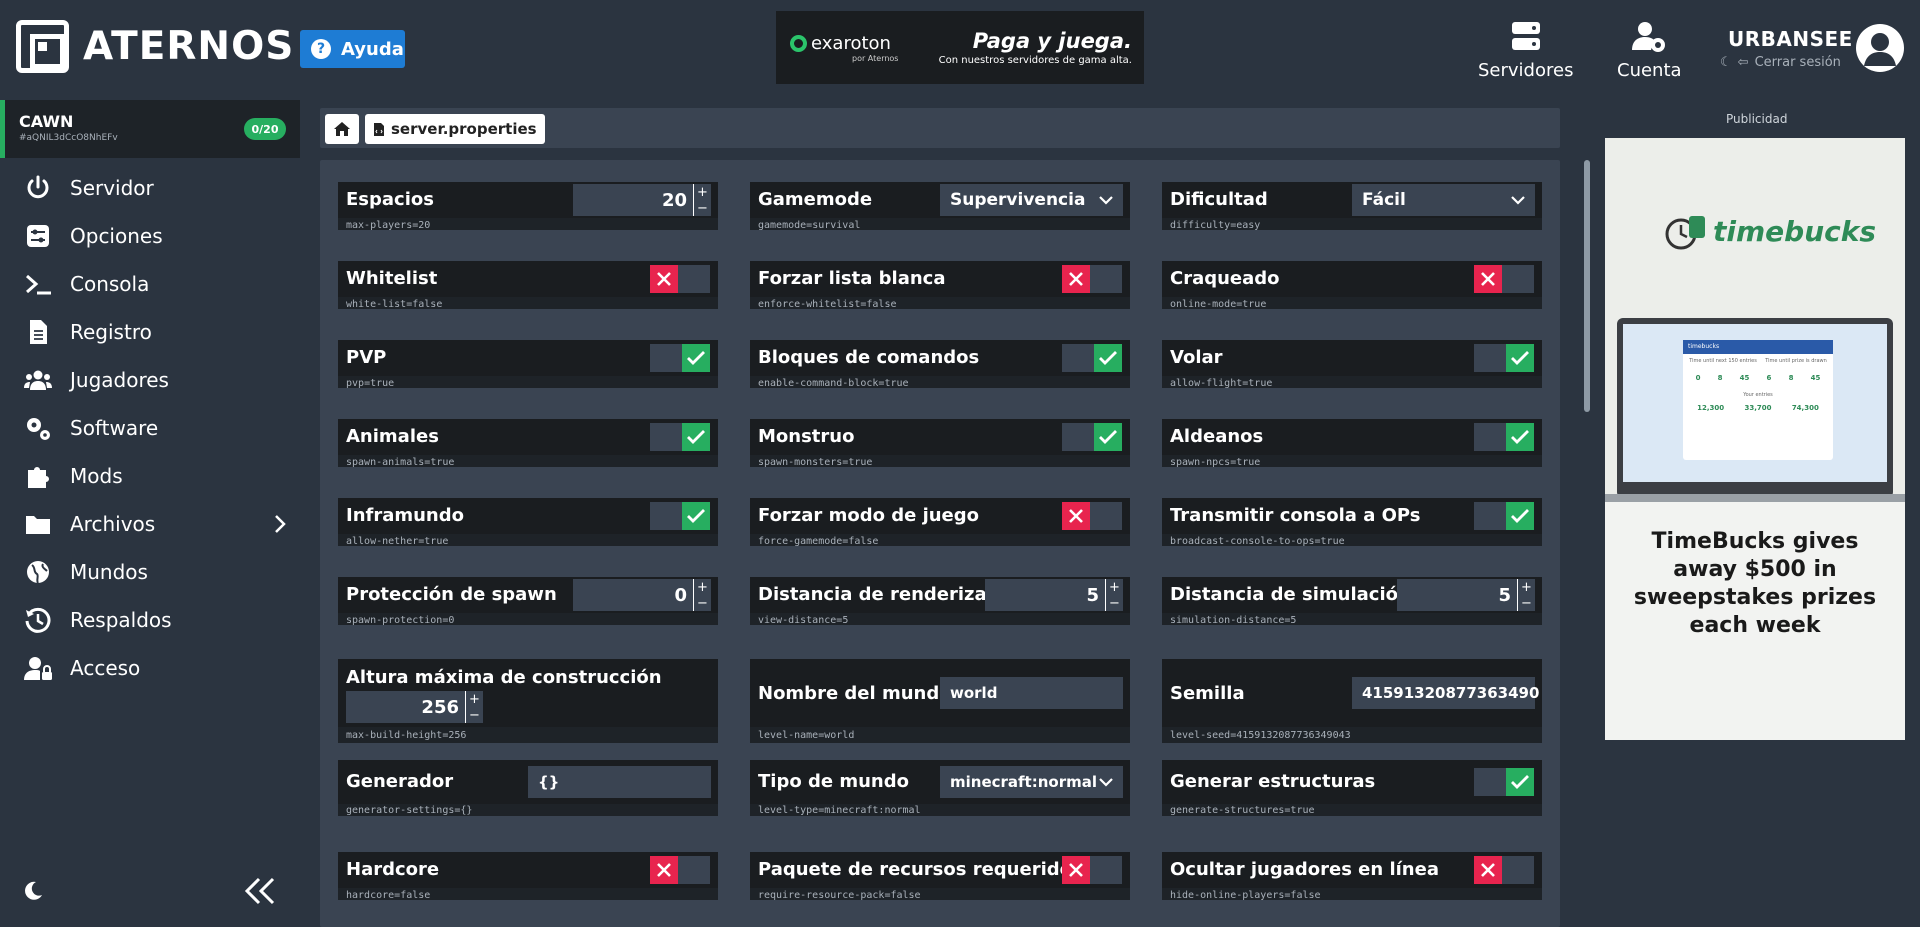 The image size is (1920, 927). What do you see at coordinates (260, 891) in the screenshot?
I see `collapse-sidebar-icon` at bounding box center [260, 891].